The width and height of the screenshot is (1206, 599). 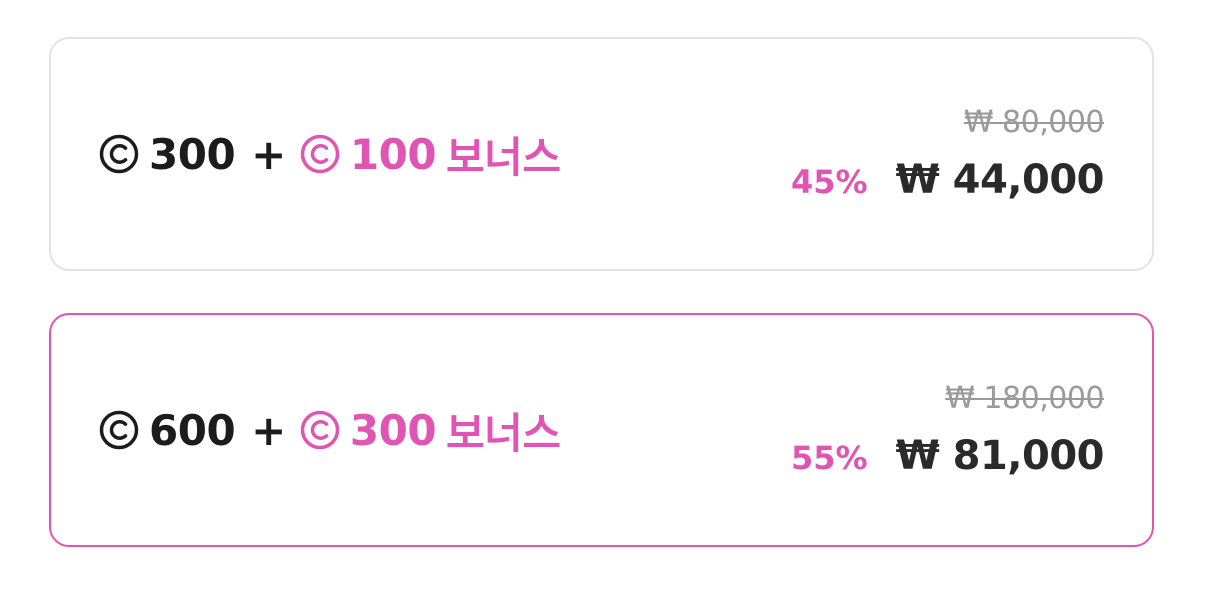 I want to click on package-title: 300 + 100 보너스, so click(x=330, y=154).